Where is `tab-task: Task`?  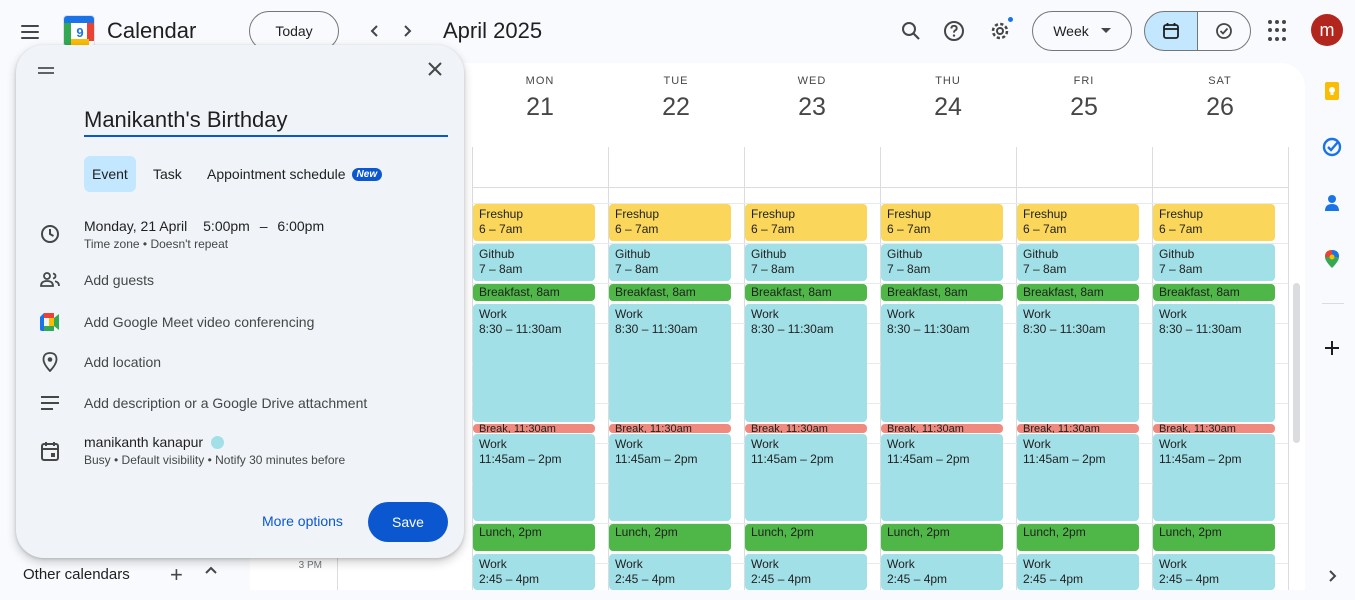 tab-task: Task is located at coordinates (167, 174).